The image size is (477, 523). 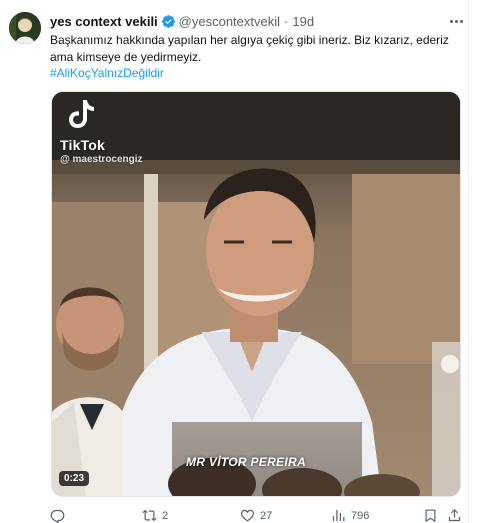 What do you see at coordinates (81, 114) in the screenshot?
I see `tiktok-logo-icon` at bounding box center [81, 114].